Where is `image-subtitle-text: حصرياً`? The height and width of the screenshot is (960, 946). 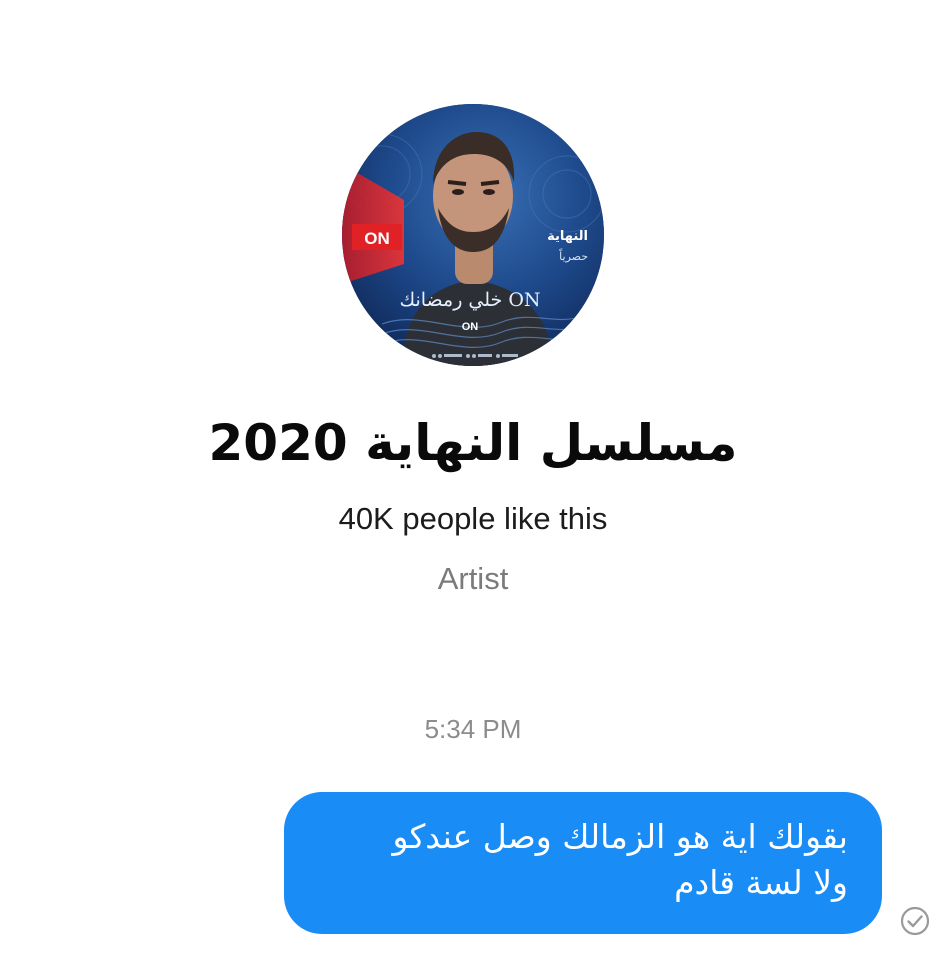
image-subtitle-text: حصرياً is located at coordinates (573, 255).